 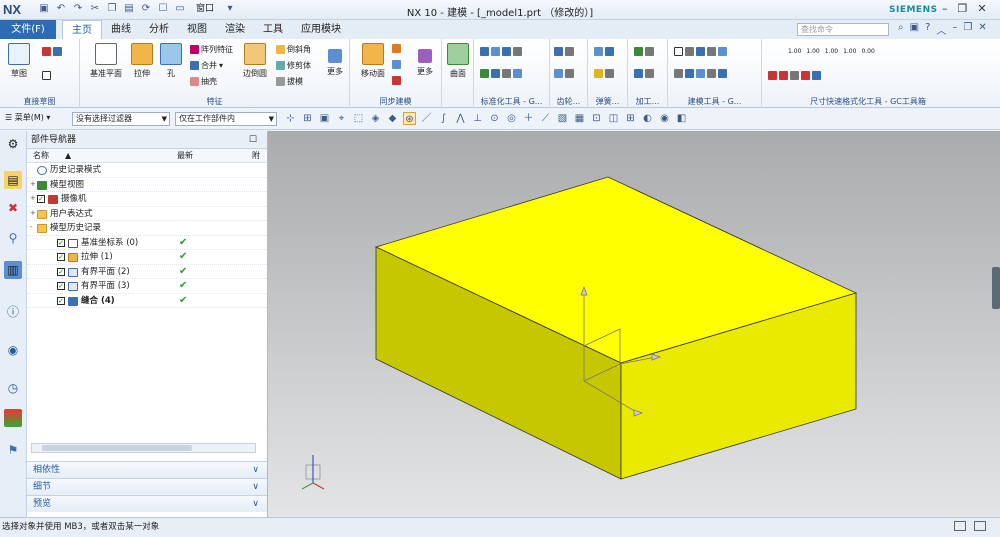 What do you see at coordinates (206, 65) in the screenshot?
I see `unite-button: 合并 ▾` at bounding box center [206, 65].